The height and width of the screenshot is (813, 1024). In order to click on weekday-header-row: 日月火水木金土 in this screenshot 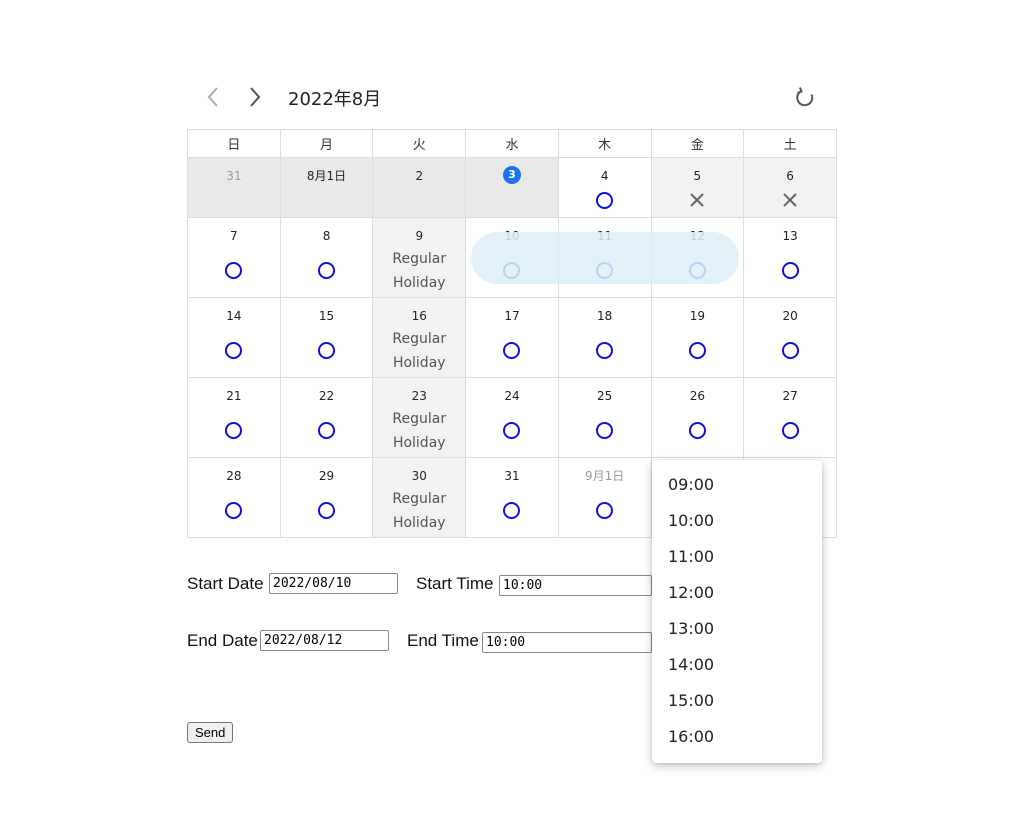, I will do `click(512, 143)`.